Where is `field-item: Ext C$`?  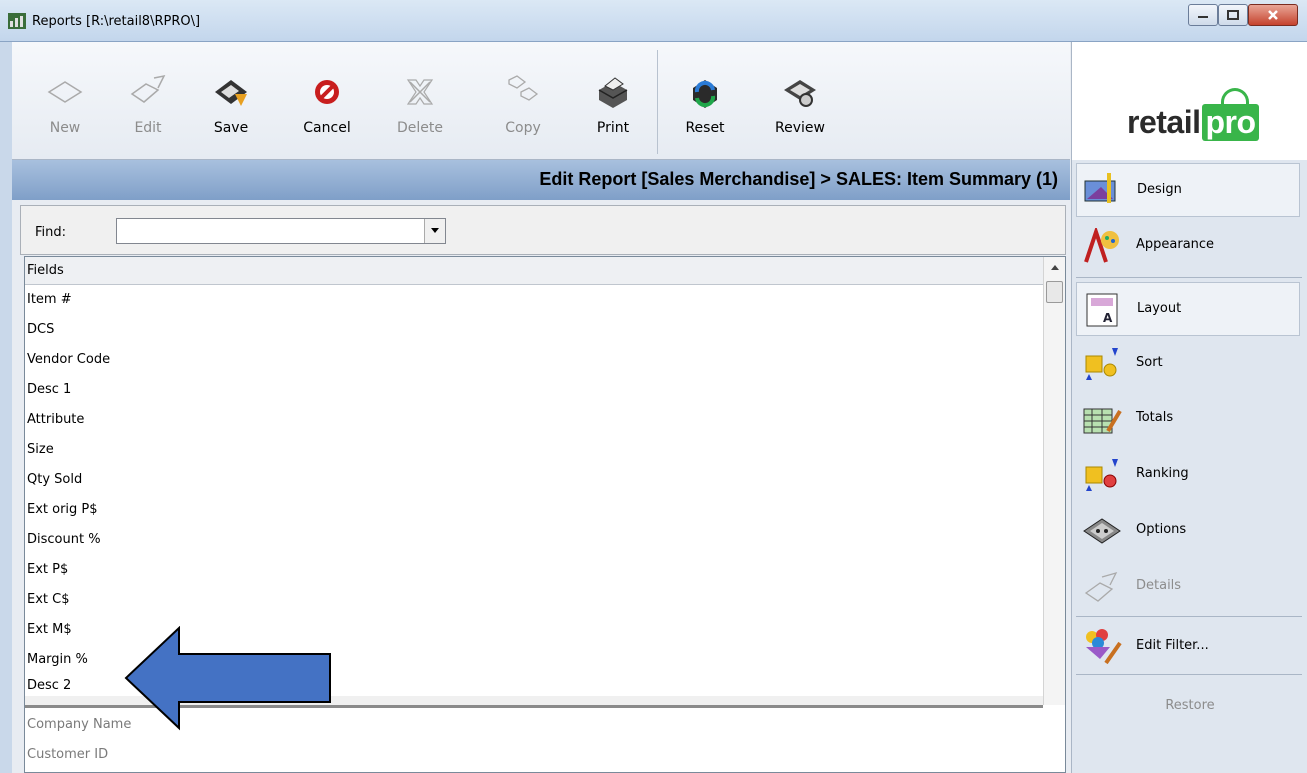
field-item: Ext C$ is located at coordinates (48, 600).